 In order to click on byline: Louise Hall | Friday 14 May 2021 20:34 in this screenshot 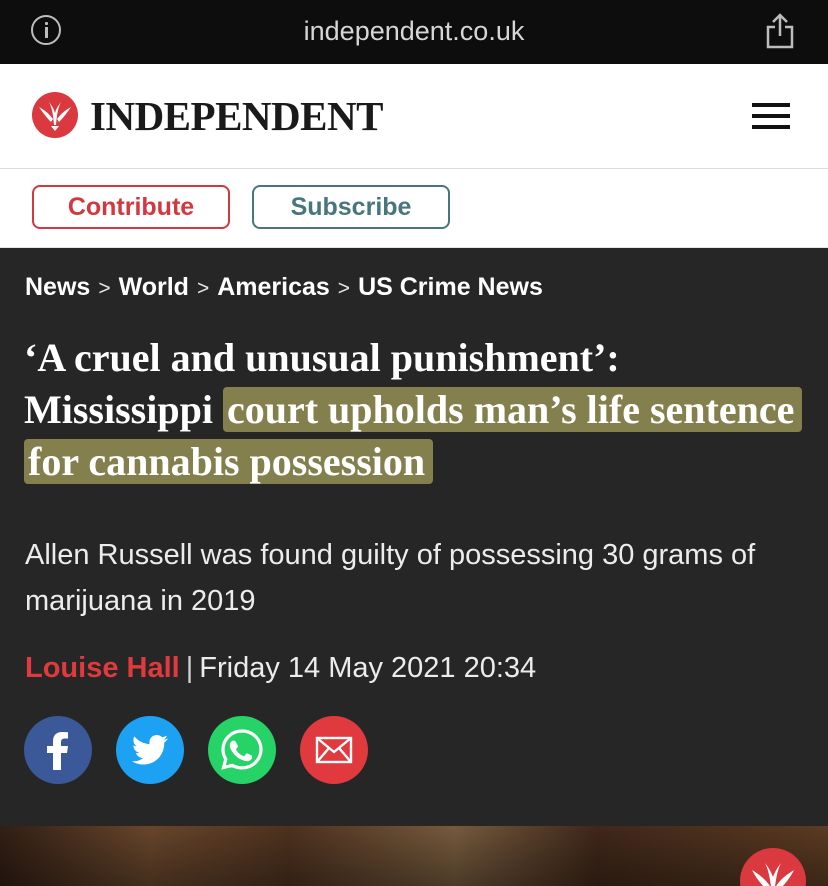, I will do `click(280, 668)`.